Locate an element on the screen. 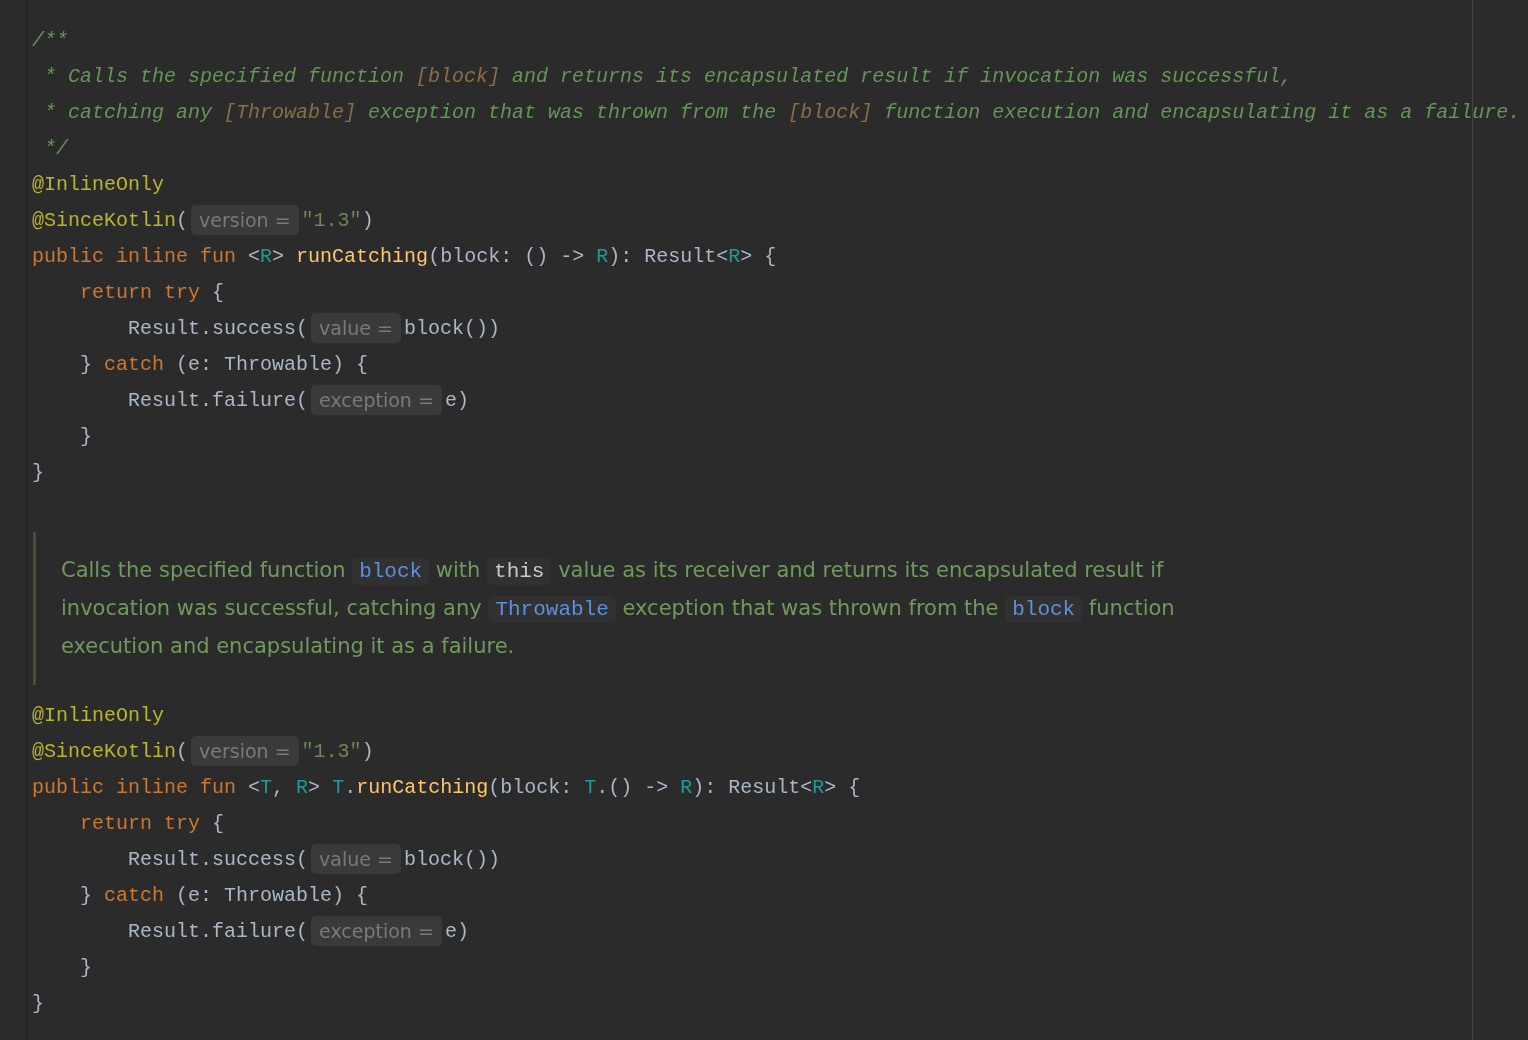 Image resolution: width=1528 pixels, height=1040 pixels. rendered-doc-comment: Calls the specified function block with this value as its receiver and returns its encapsulated result if invocation was successful, catching any Throwable exception that was thrown from the block function execution and encapsulating it as a failure. is located at coordinates (652, 608).